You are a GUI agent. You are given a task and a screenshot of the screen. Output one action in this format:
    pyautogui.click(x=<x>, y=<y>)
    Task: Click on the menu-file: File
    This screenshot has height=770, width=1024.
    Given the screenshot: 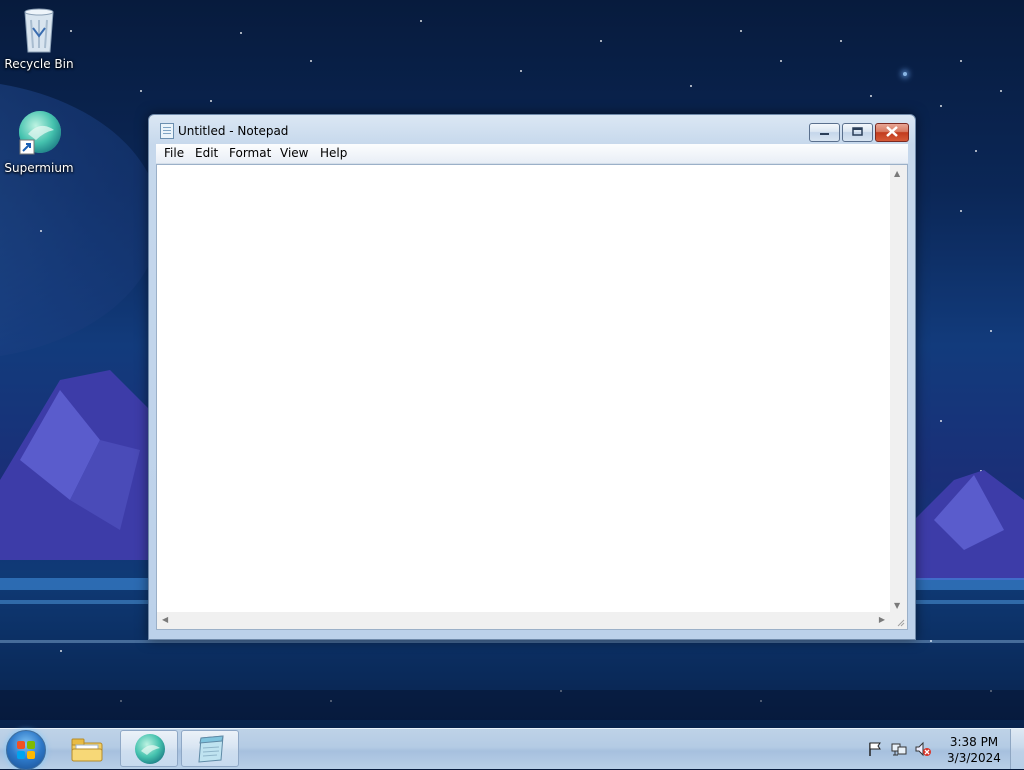 What is the action you would take?
    pyautogui.click(x=174, y=153)
    